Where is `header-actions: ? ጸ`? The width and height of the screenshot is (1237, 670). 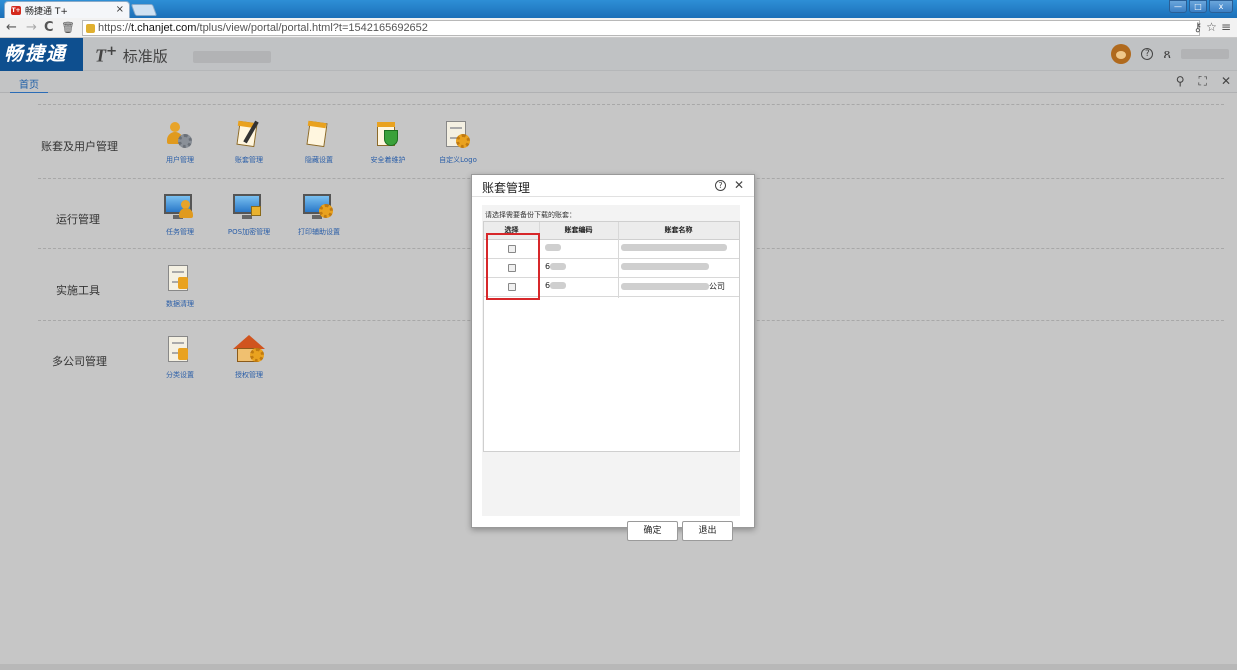 header-actions: ? ጸ is located at coordinates (1170, 54).